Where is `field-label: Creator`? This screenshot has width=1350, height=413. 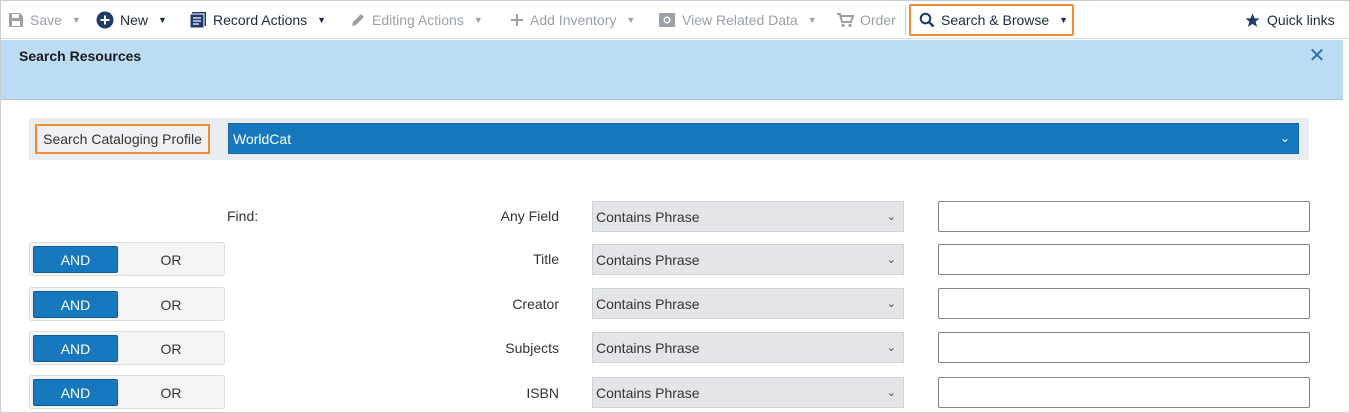
field-label: Creator is located at coordinates (535, 304).